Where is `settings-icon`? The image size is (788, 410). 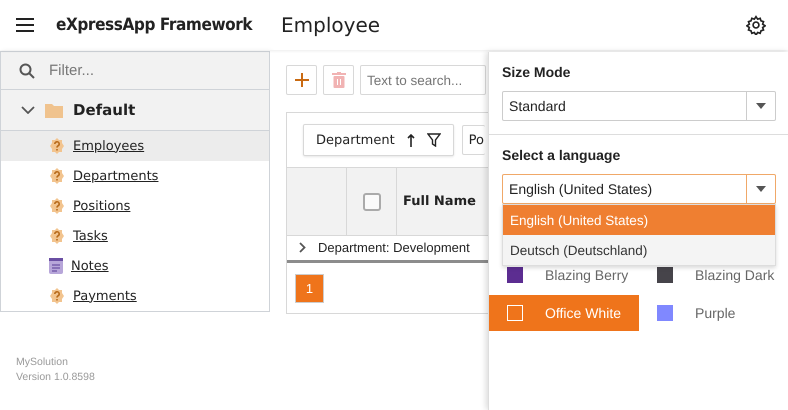 settings-icon is located at coordinates (756, 25).